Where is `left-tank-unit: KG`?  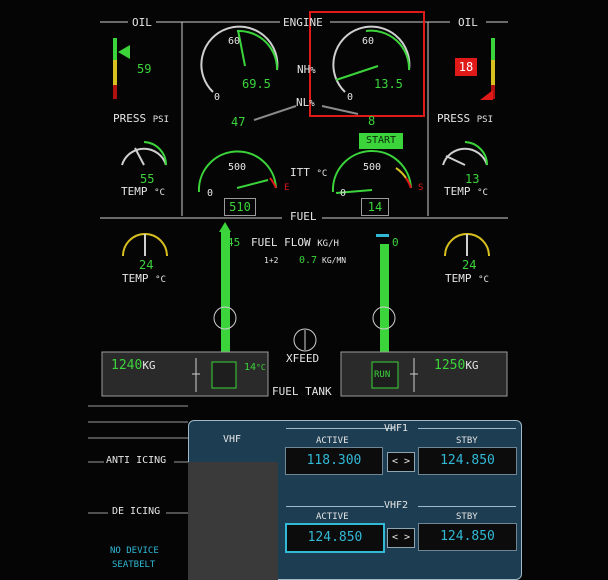 left-tank-unit: KG is located at coordinates (149, 365).